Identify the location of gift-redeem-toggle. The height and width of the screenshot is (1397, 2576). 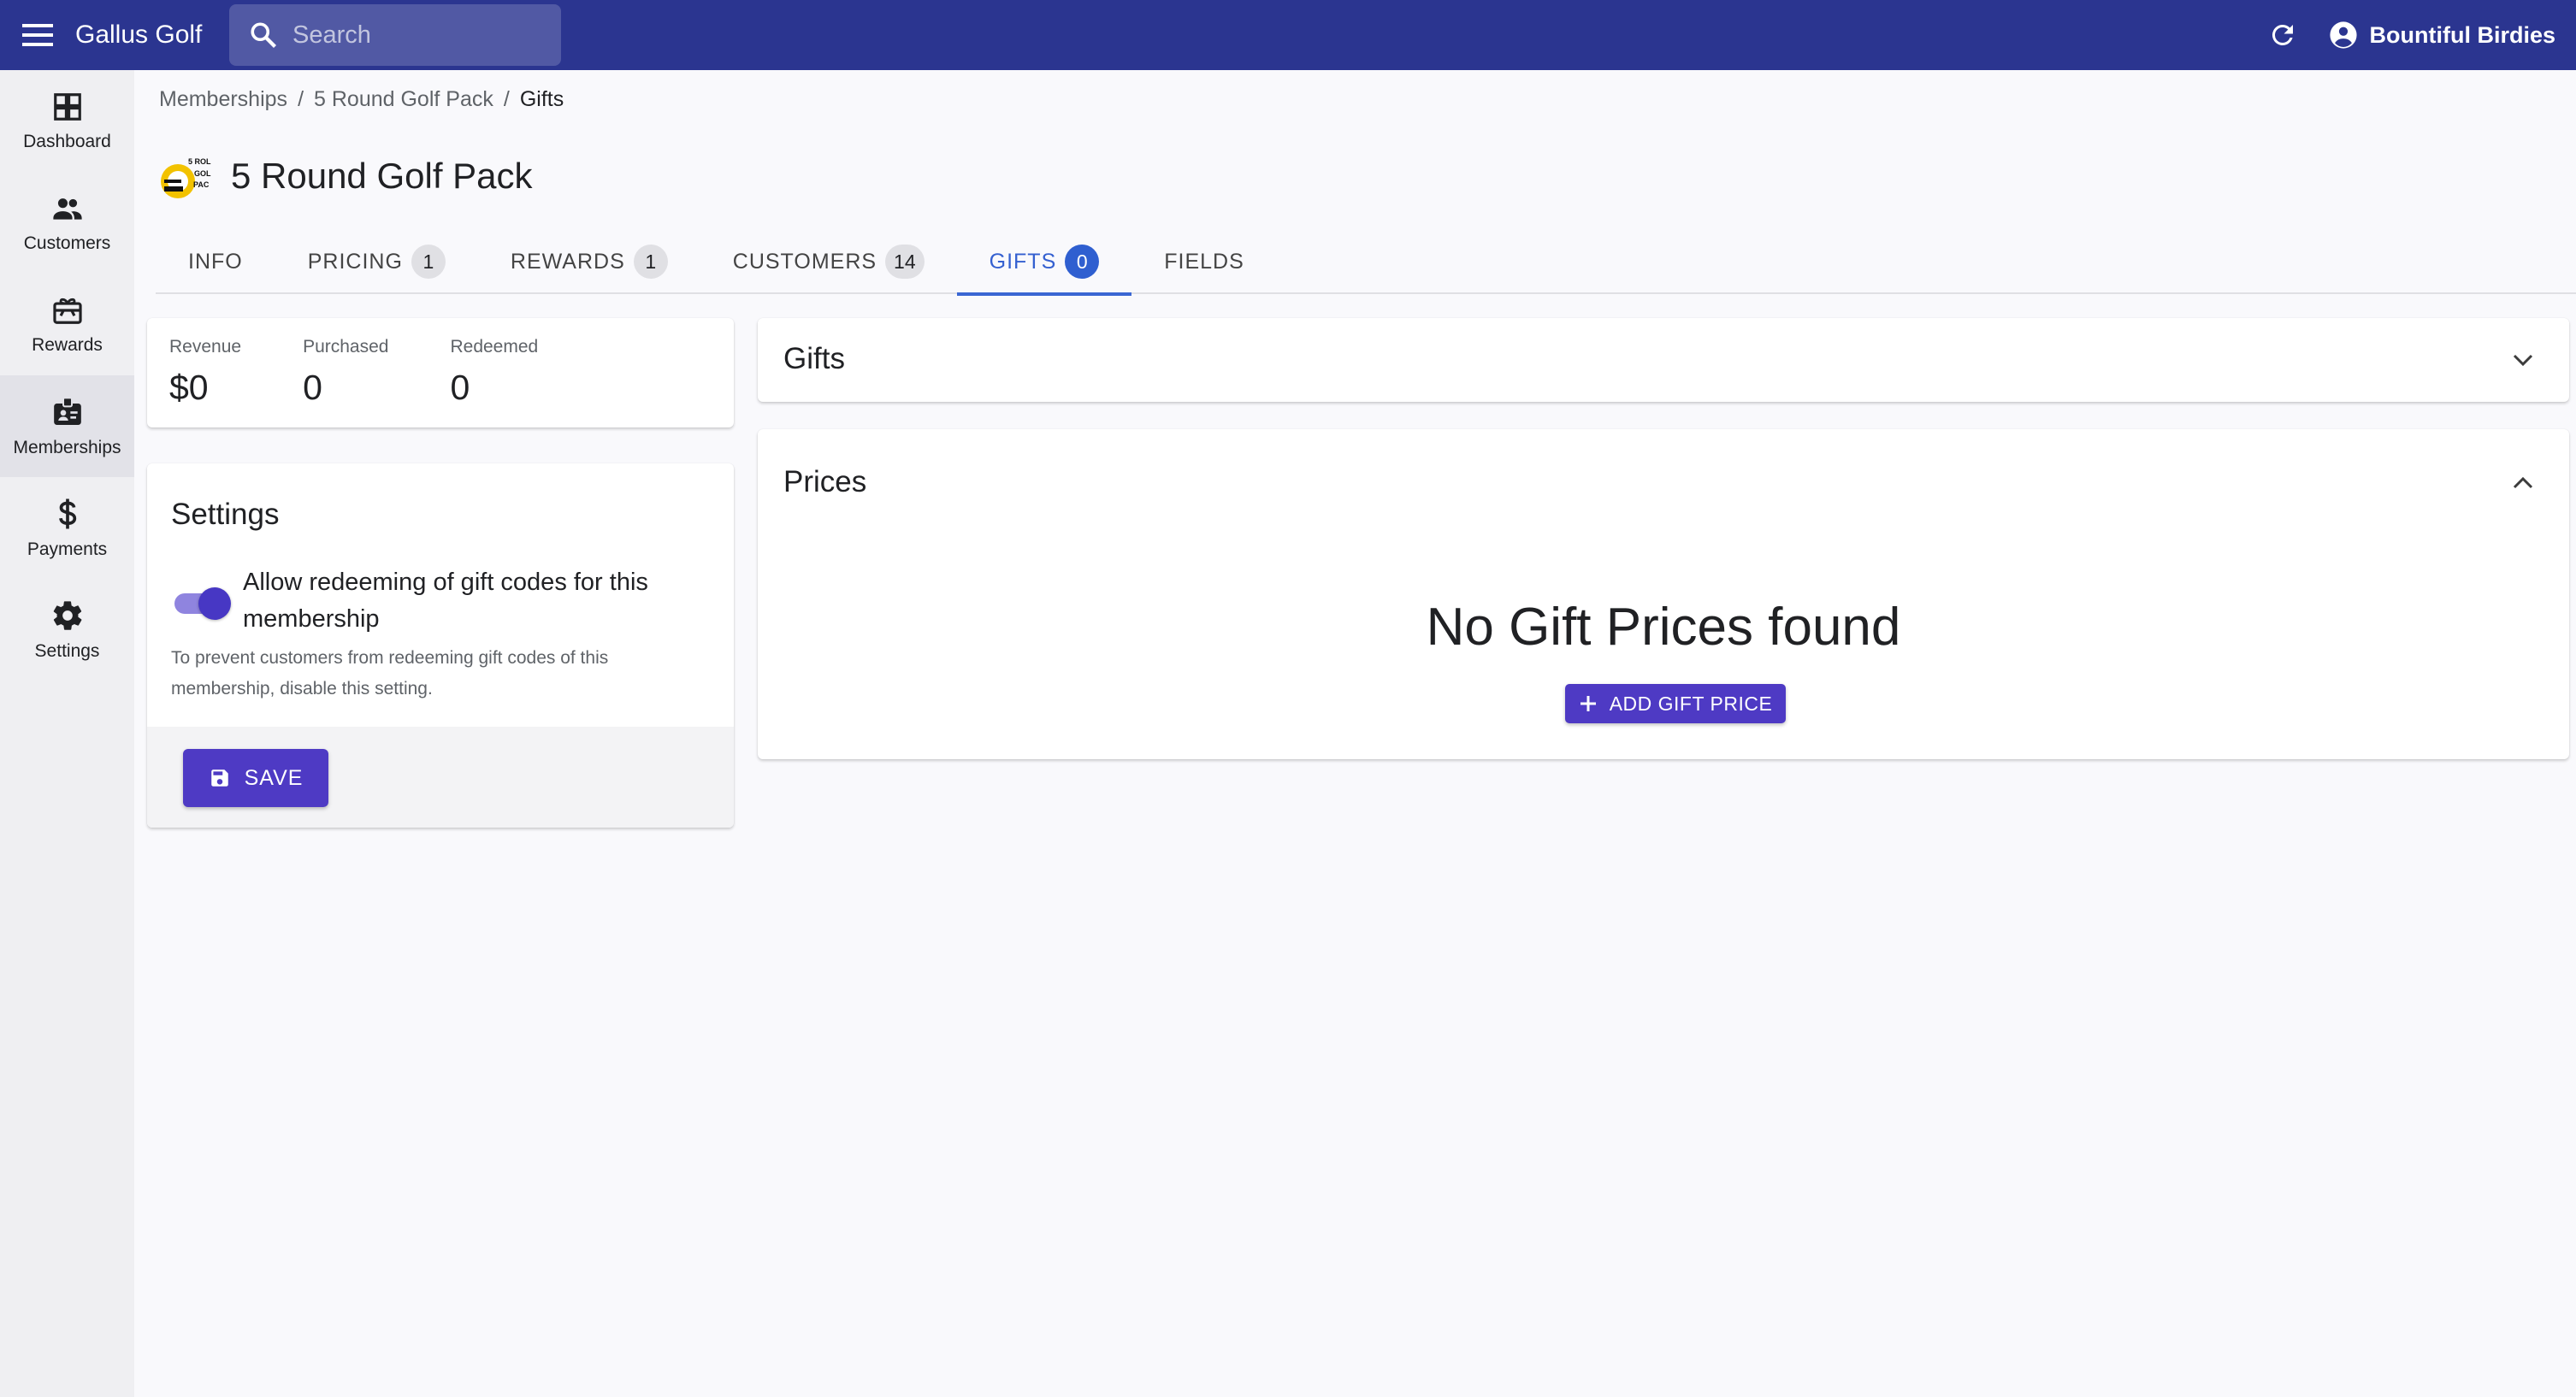
(201, 602).